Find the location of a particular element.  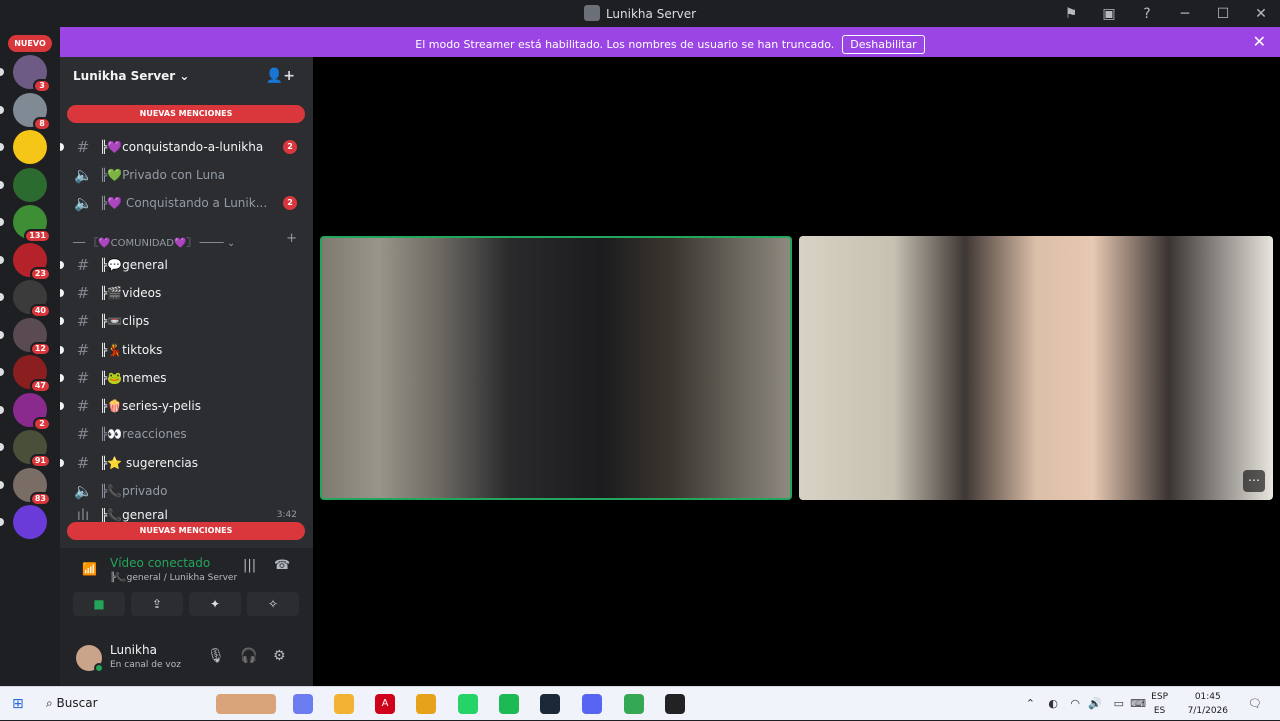

channel-name: ╠📼clips is located at coordinates (125, 321).